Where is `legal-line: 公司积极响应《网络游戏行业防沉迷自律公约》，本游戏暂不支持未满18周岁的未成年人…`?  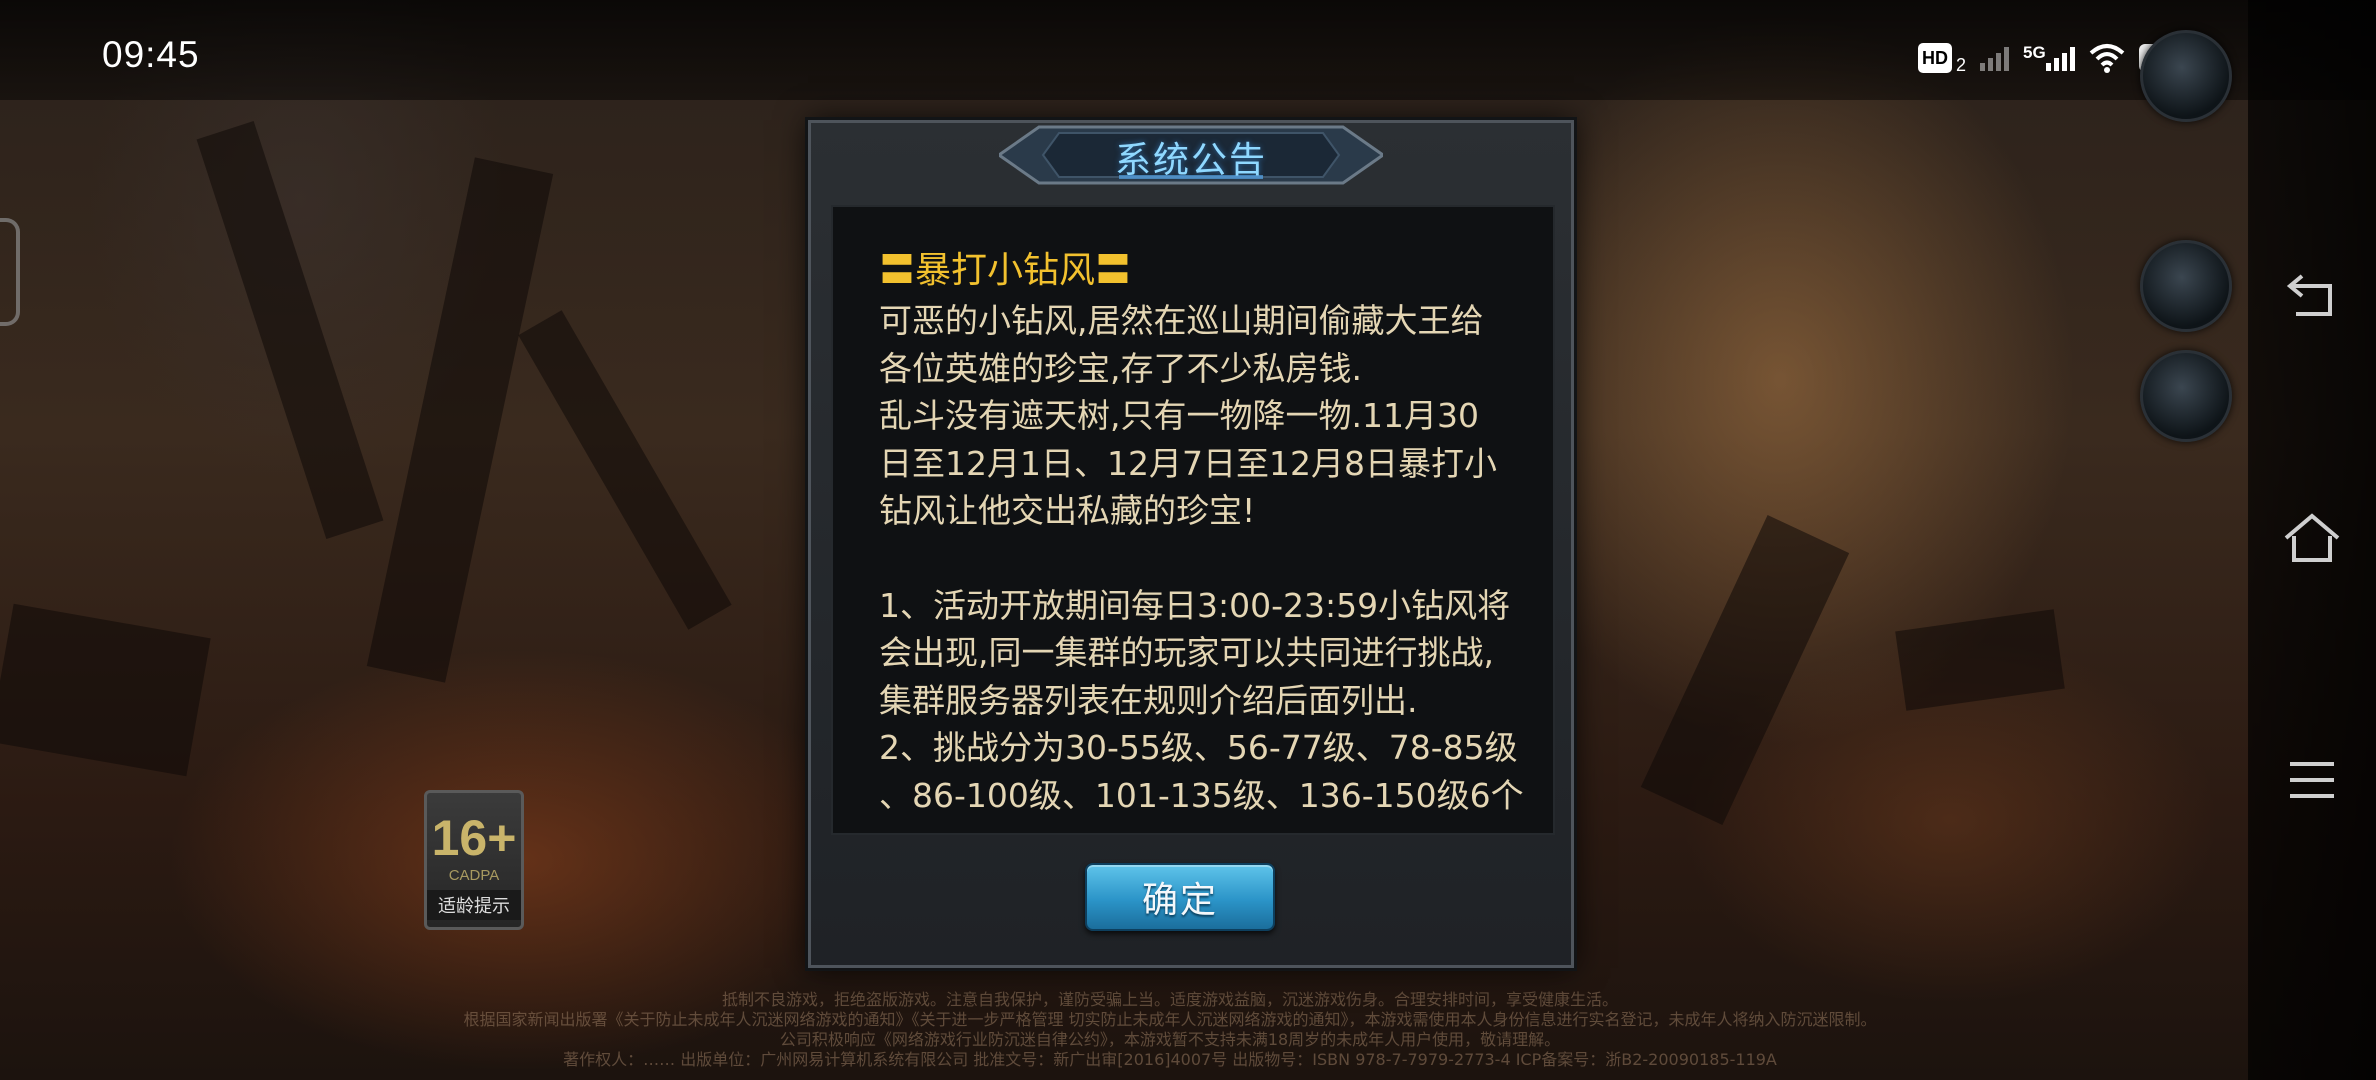 legal-line: 公司积极响应《网络游戏行业防沉迷自律公约》，本游戏暂不支持未满18周岁的未成年人… is located at coordinates (1170, 1039).